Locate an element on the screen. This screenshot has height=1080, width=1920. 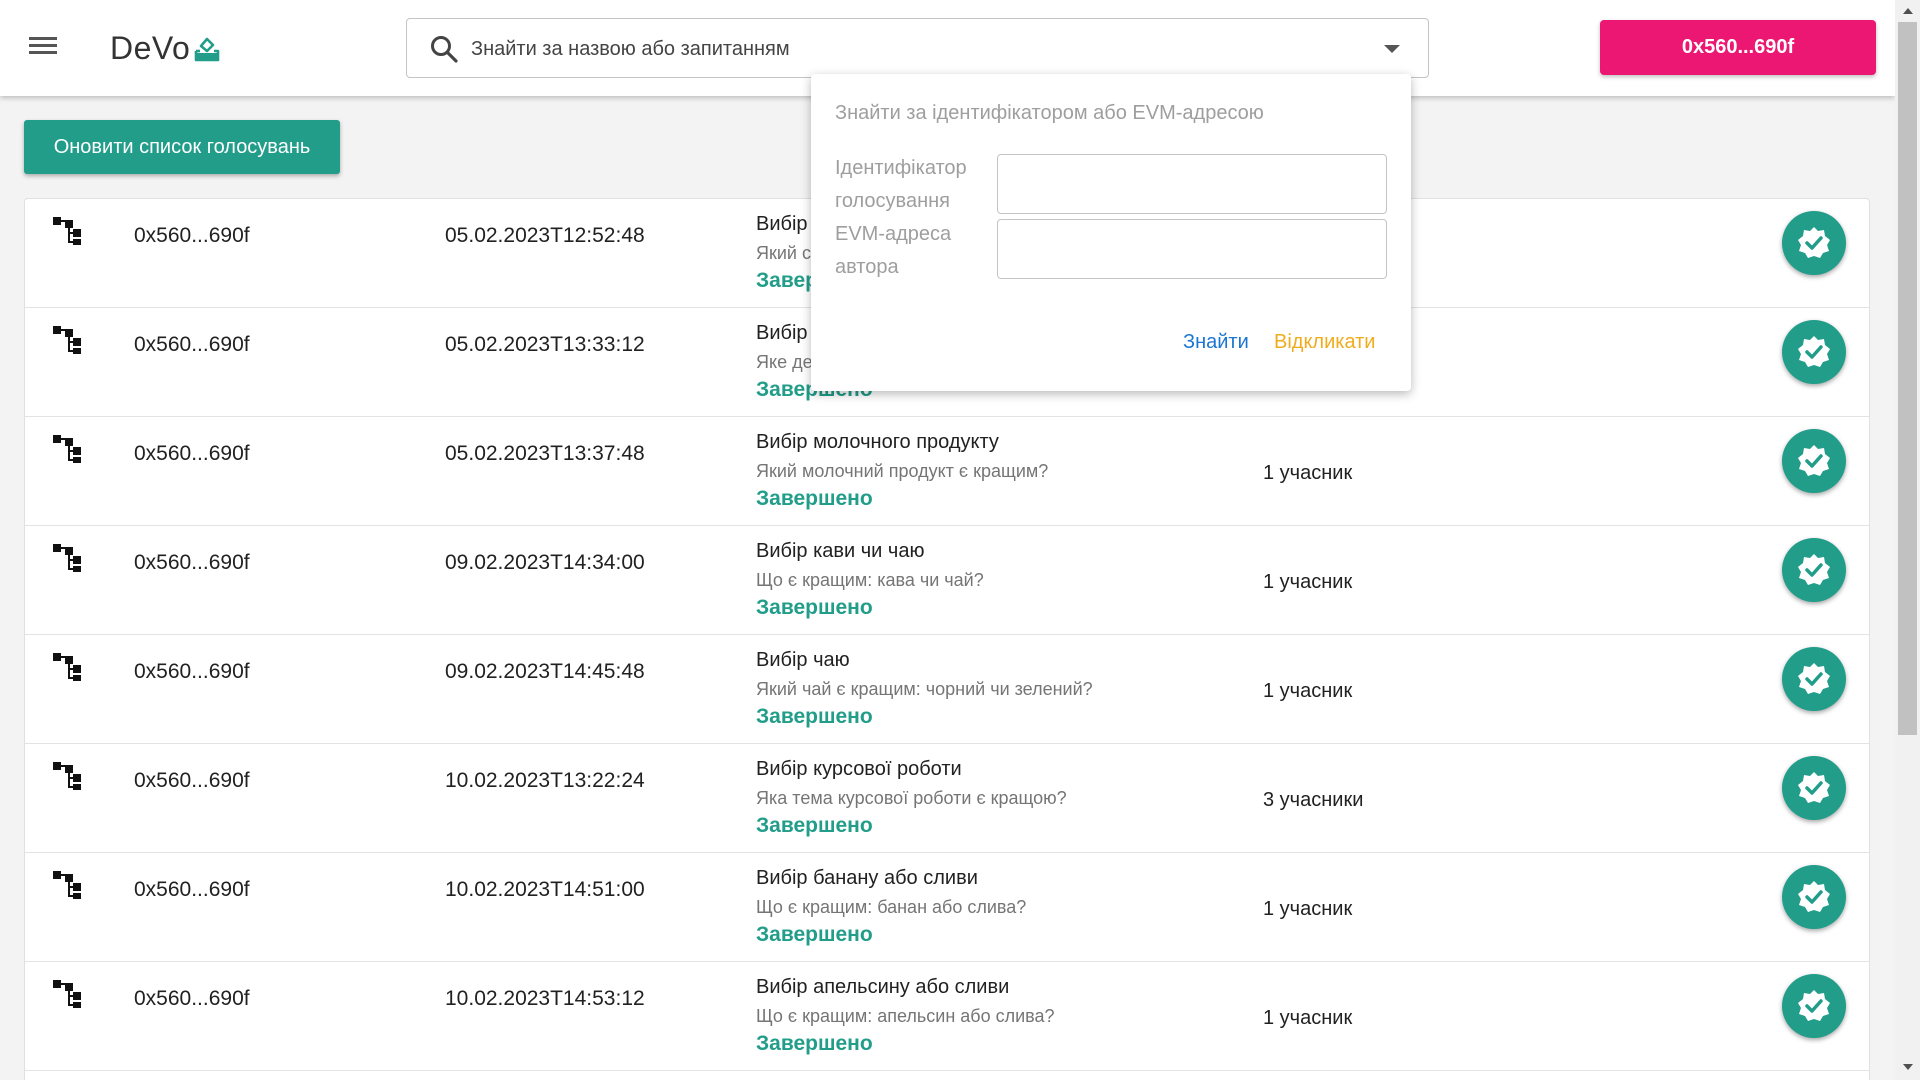
voting-title: Вибір молочного продукту is located at coordinates (877, 442).